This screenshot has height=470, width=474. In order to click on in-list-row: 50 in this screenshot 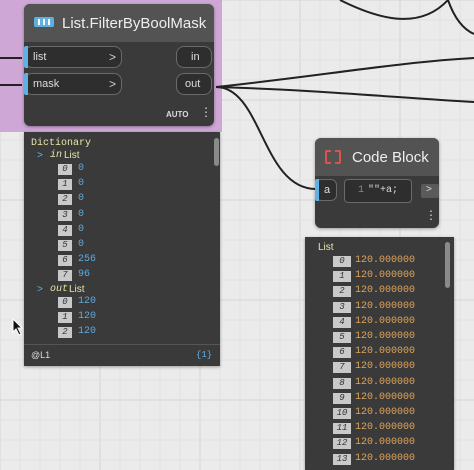, I will do `click(94, 245)`.